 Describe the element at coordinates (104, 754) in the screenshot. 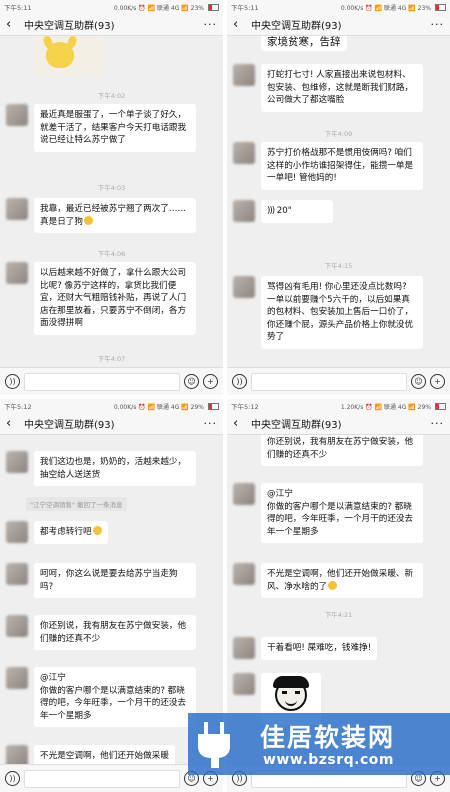

I see `message-bubble: 不光是空调啊，他们还开始做采暖` at that location.